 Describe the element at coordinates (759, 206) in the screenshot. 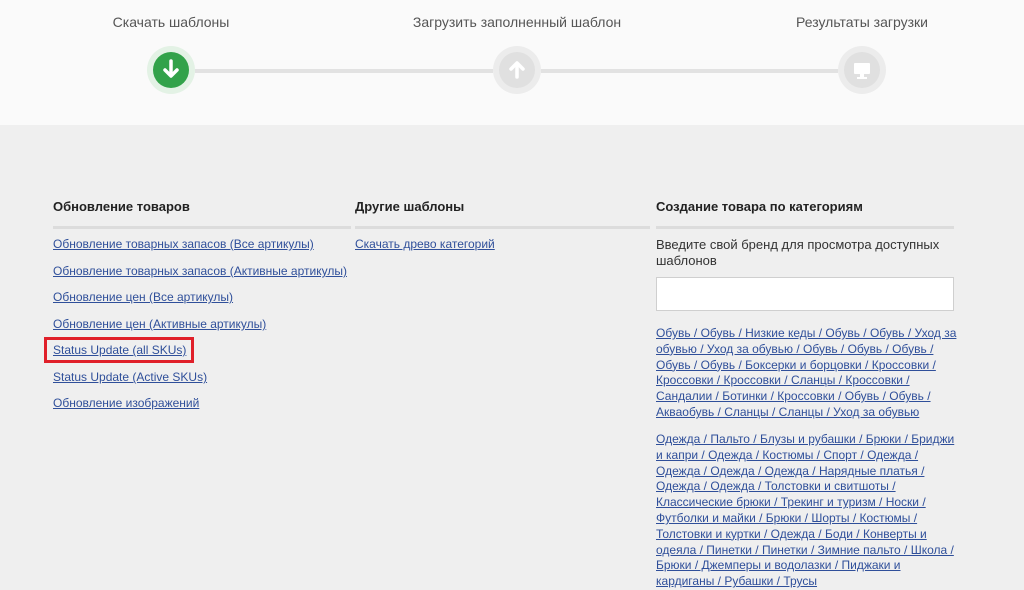

I see `create-by-category-title: Создание товара по категориям` at that location.